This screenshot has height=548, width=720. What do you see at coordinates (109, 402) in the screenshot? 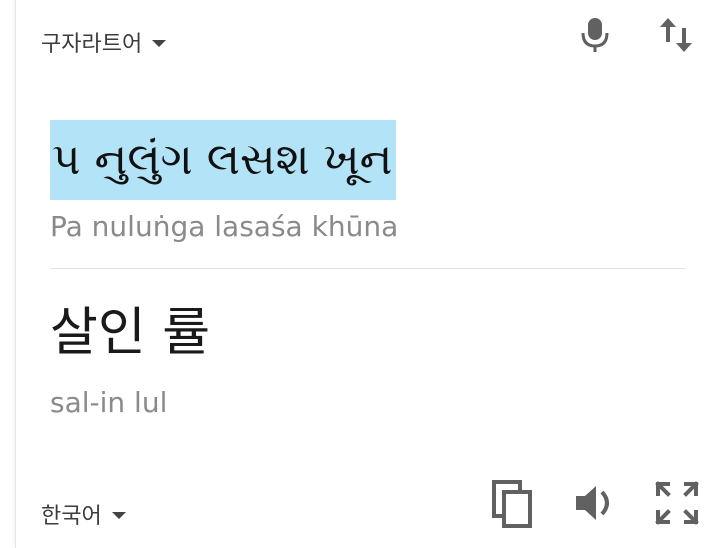
I see `translated-transliteration: sal-in lul` at bounding box center [109, 402].